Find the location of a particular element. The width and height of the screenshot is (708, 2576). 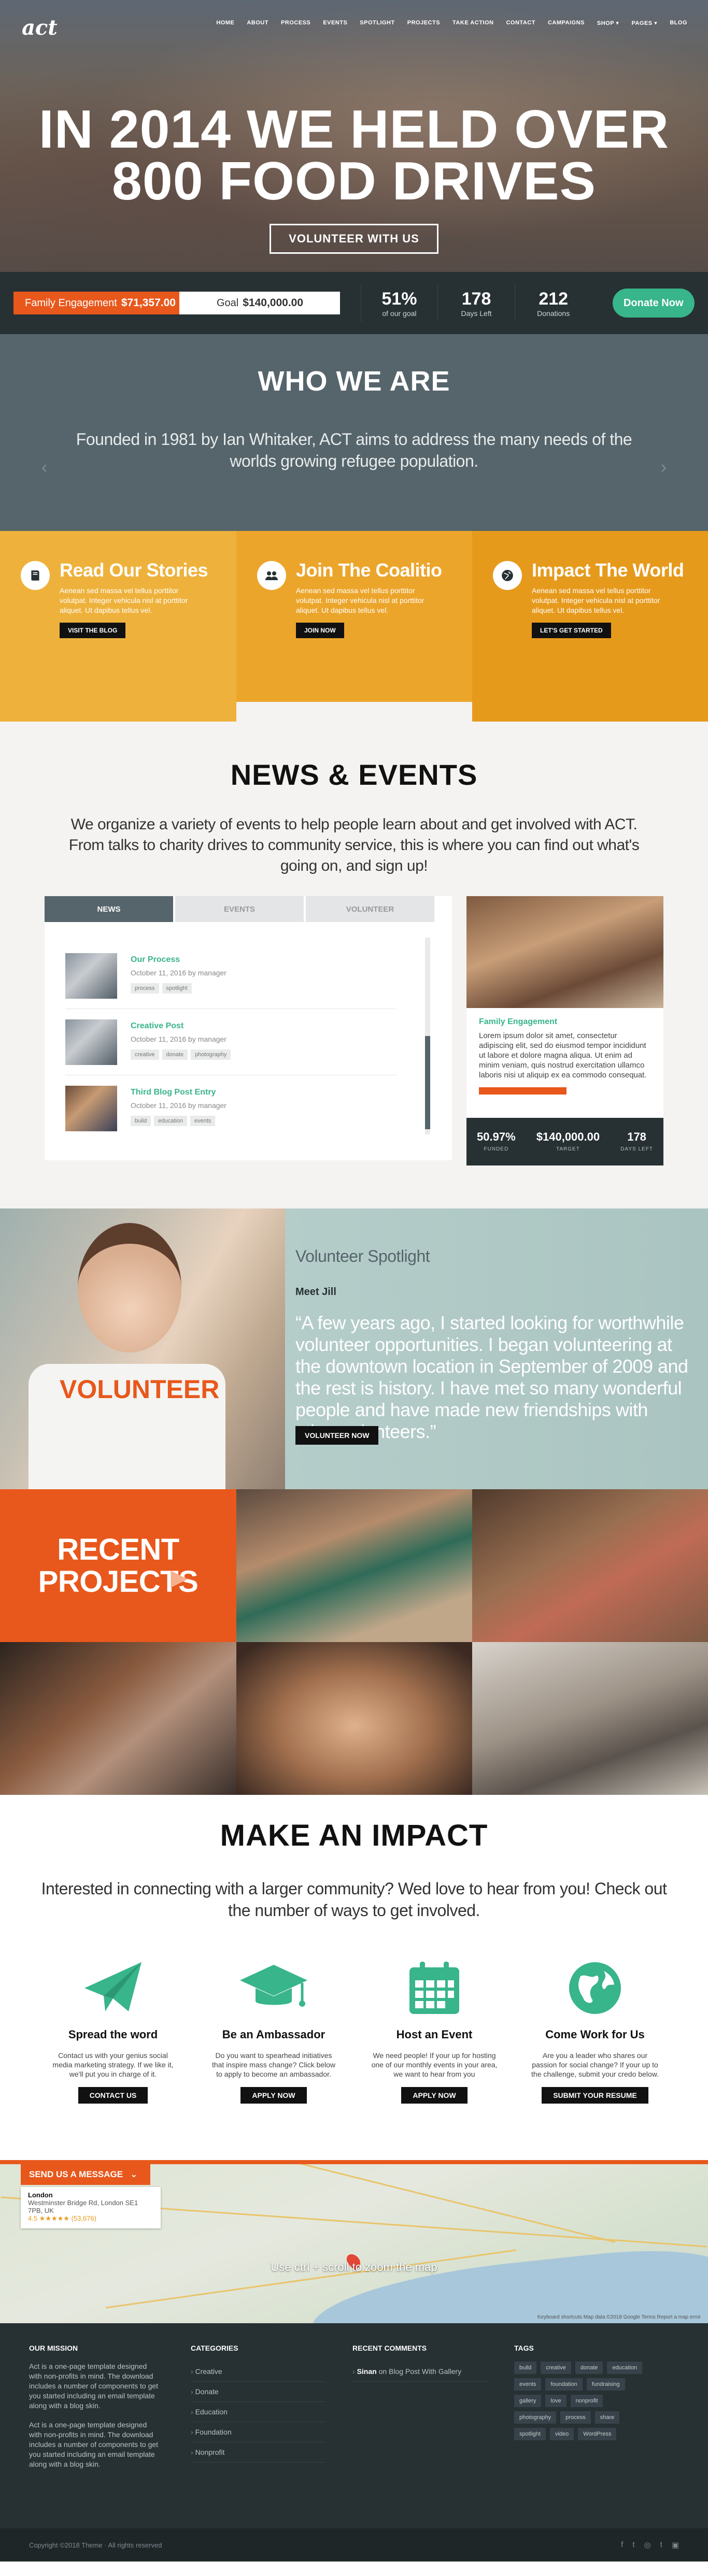

who-title: WHO WE ARE is located at coordinates (354, 381).